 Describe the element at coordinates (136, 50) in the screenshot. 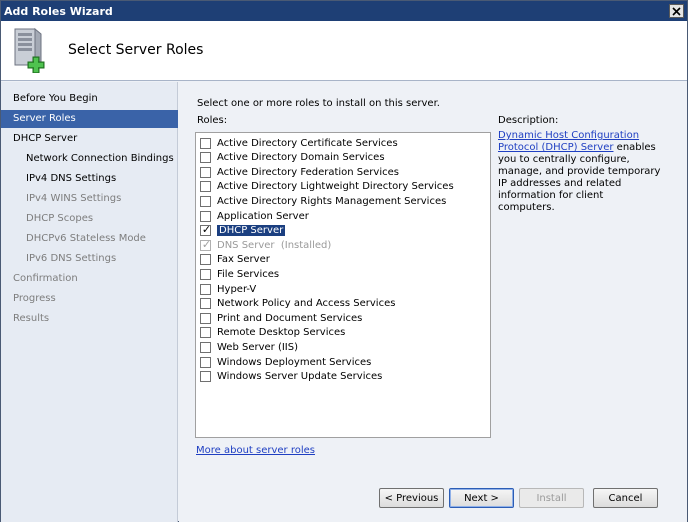

I see `page-title: Select Server Roles` at that location.